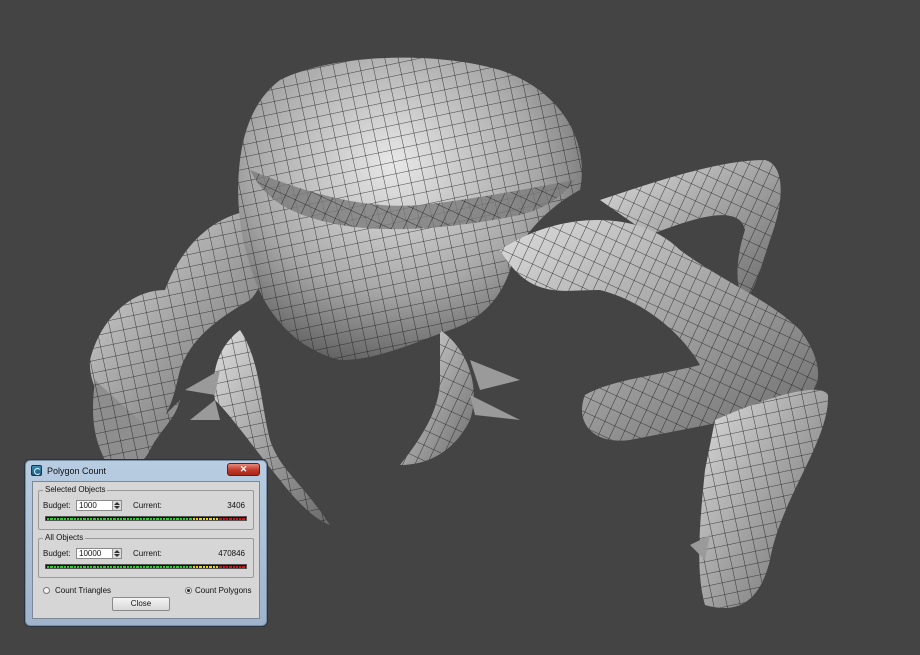 This screenshot has width=920, height=655. Describe the element at coordinates (243, 469) in the screenshot. I see `close-icon: ✕` at that location.